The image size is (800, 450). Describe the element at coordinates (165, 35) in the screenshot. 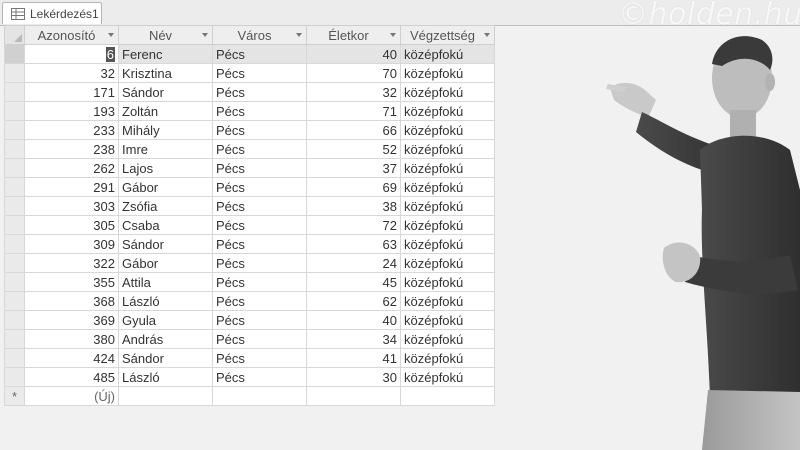

I see `column-header-nev: Név` at that location.